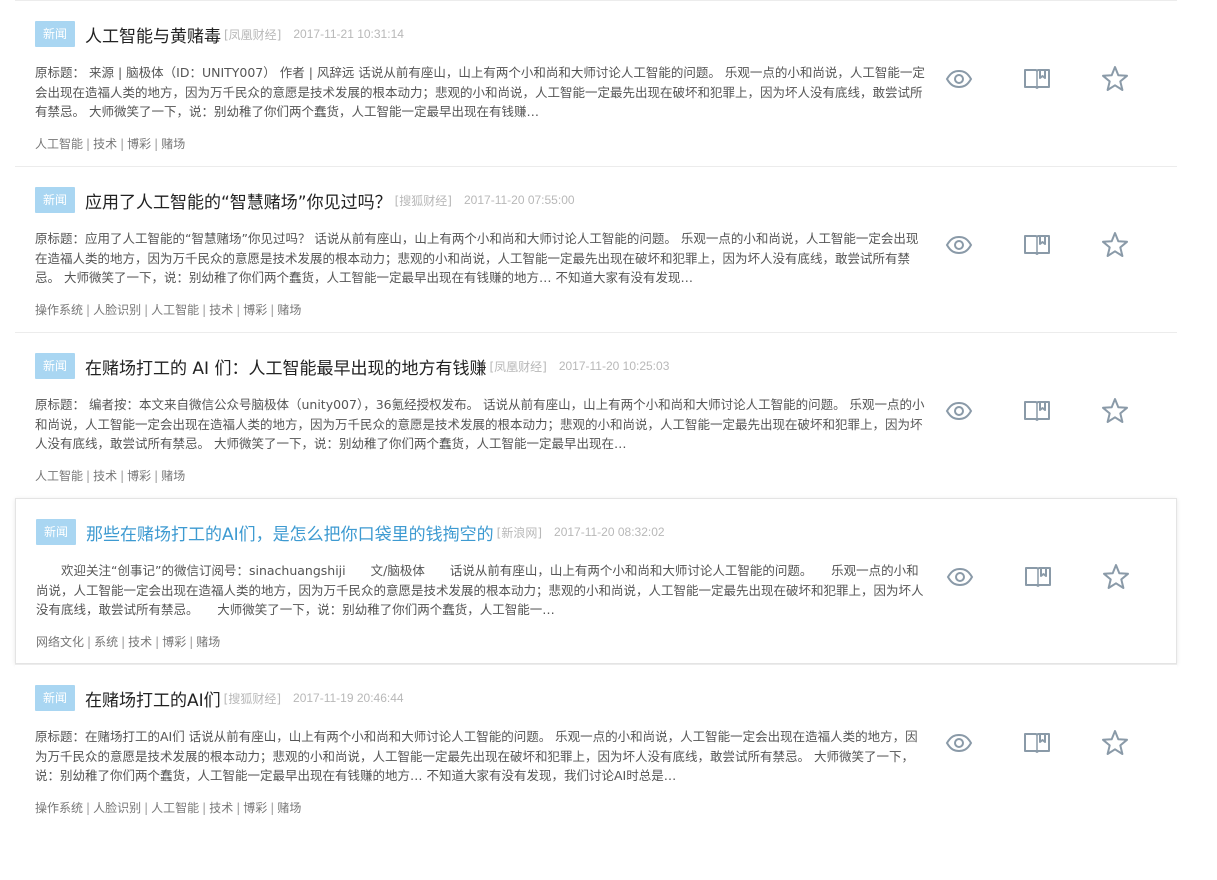 This screenshot has width=1217, height=880. What do you see at coordinates (519, 200) in the screenshot?
I see `news-time: 2017-11-20 07:55:00` at bounding box center [519, 200].